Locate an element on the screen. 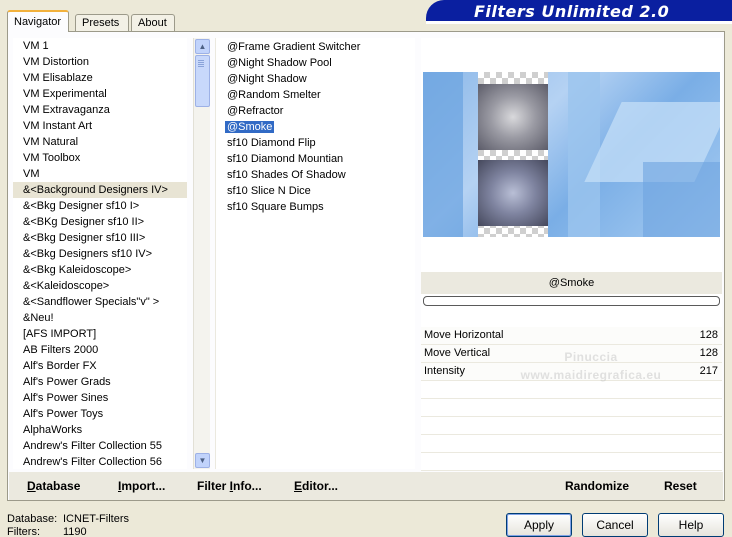 The width and height of the screenshot is (732, 537). database-button: Database is located at coordinates (53, 486).